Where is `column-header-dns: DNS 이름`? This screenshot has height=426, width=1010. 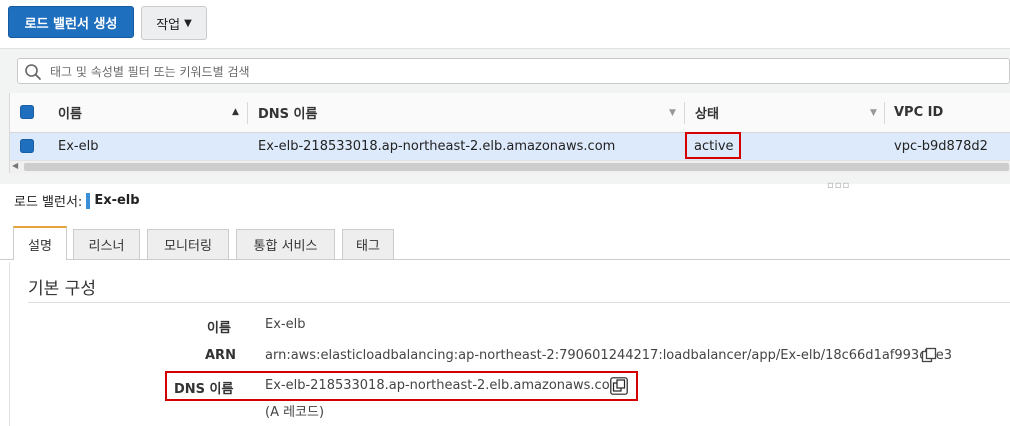 column-header-dns: DNS 이름 is located at coordinates (287, 112).